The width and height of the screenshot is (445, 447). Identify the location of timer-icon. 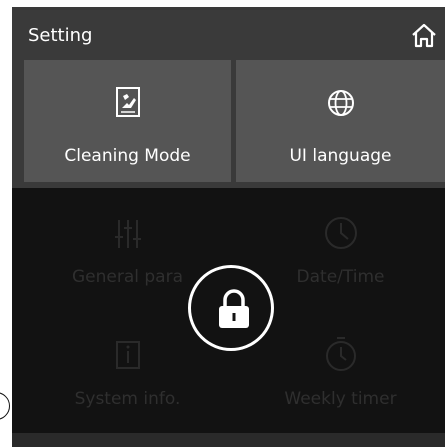
(341, 356).